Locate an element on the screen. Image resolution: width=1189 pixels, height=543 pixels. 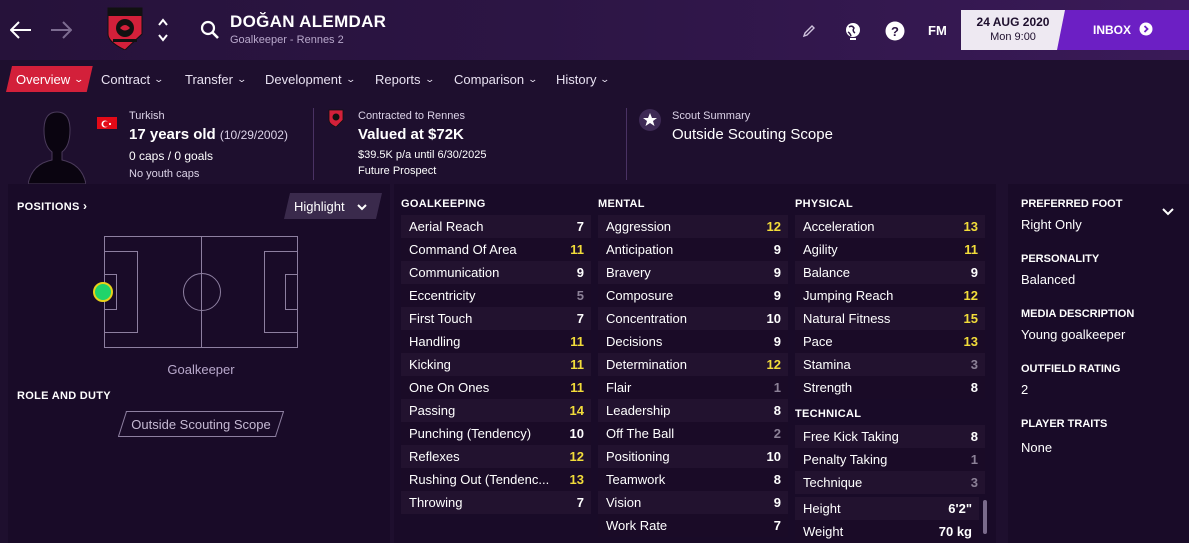
attribute-name: Teamwork is located at coordinates (636, 479).